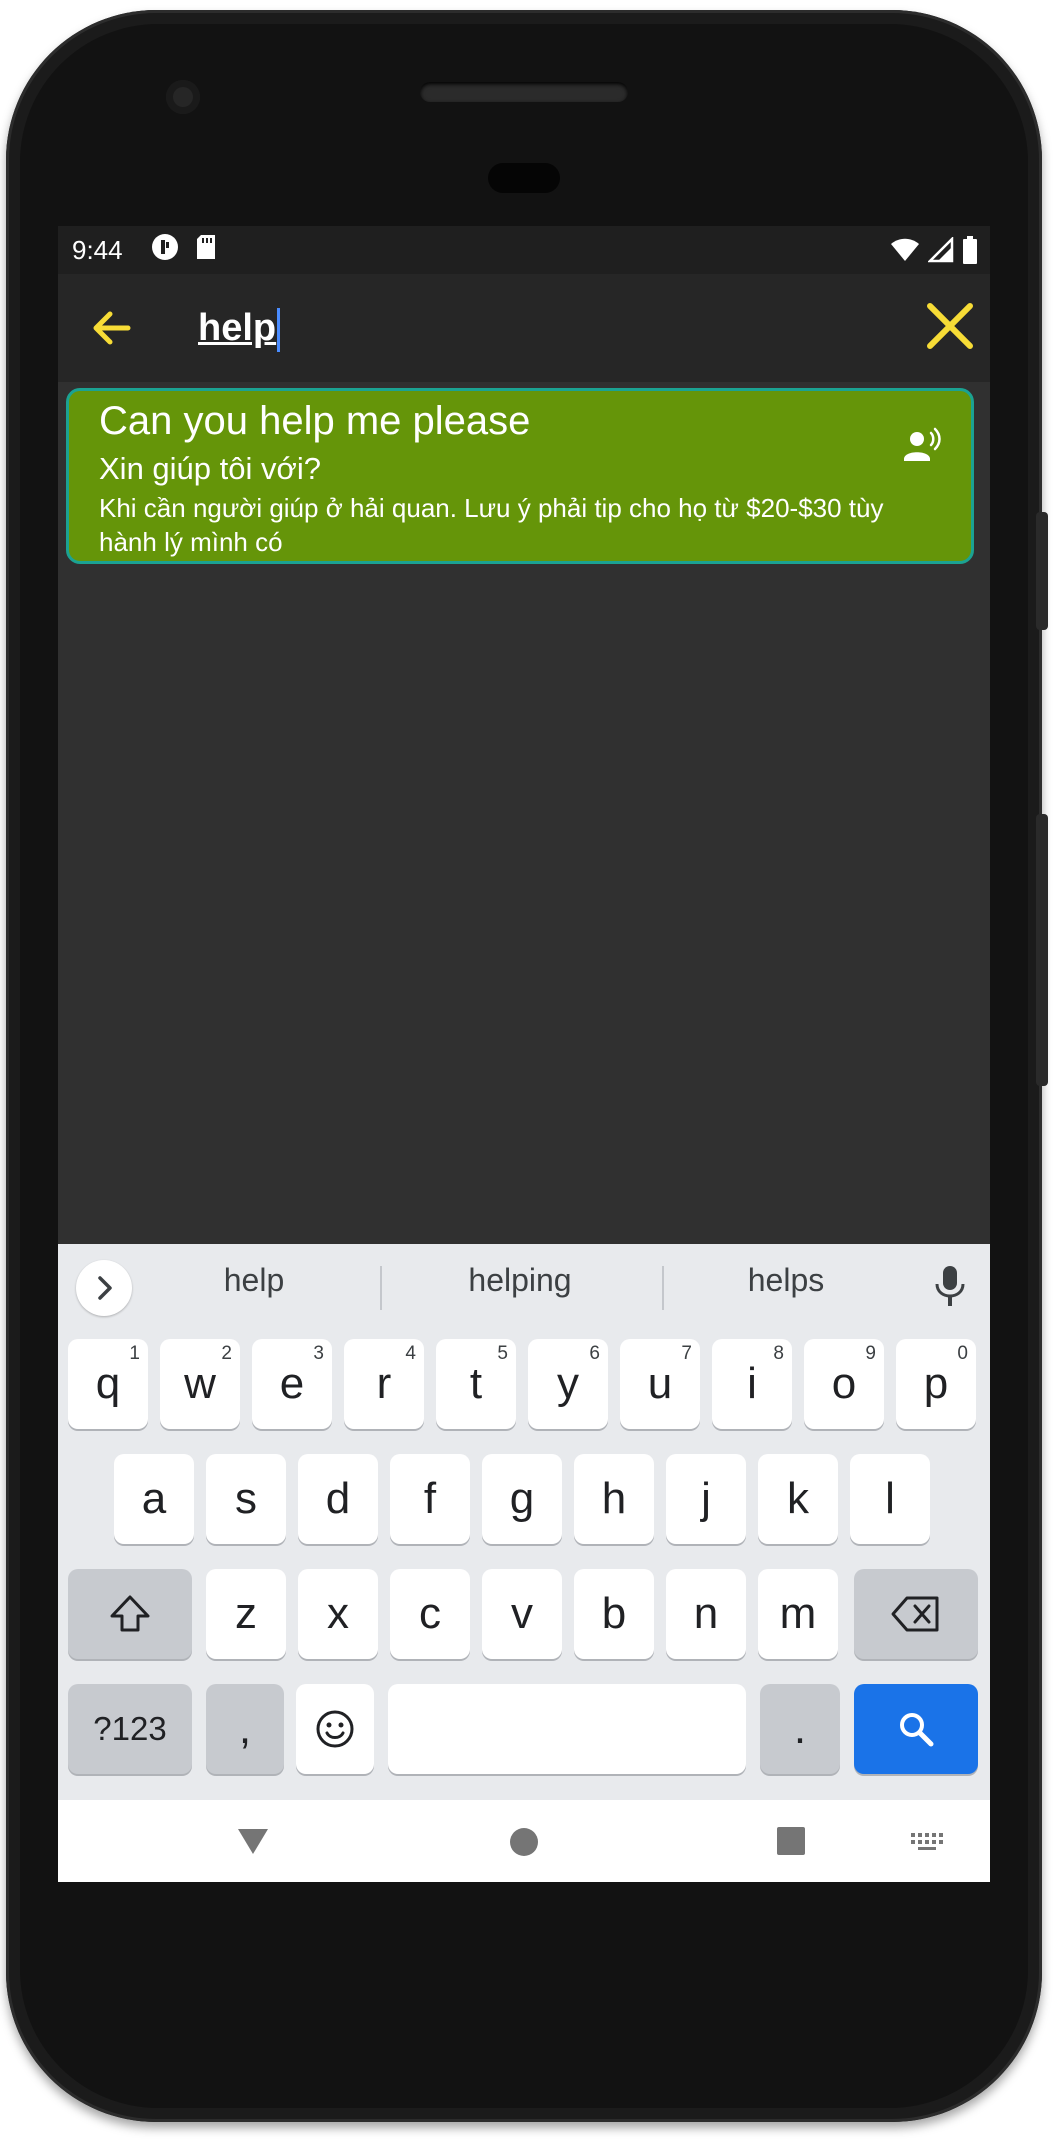 The width and height of the screenshot is (1061, 2140). I want to click on key-o: o9, so click(844, 1384).